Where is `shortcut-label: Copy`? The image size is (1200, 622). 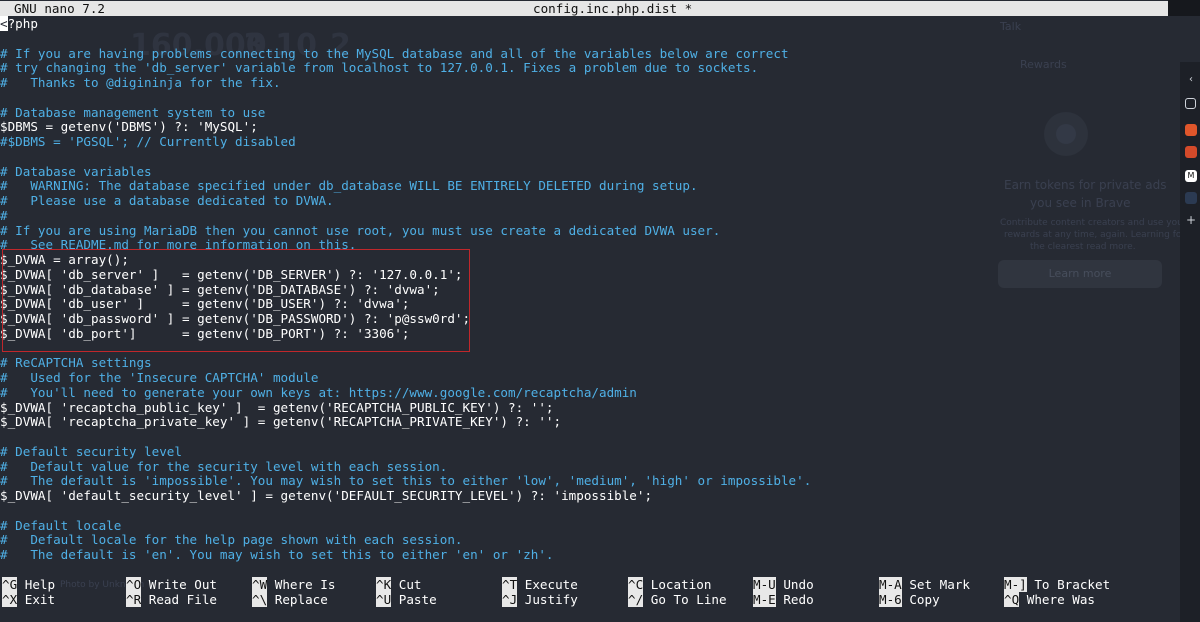 shortcut-label: Copy is located at coordinates (920, 599).